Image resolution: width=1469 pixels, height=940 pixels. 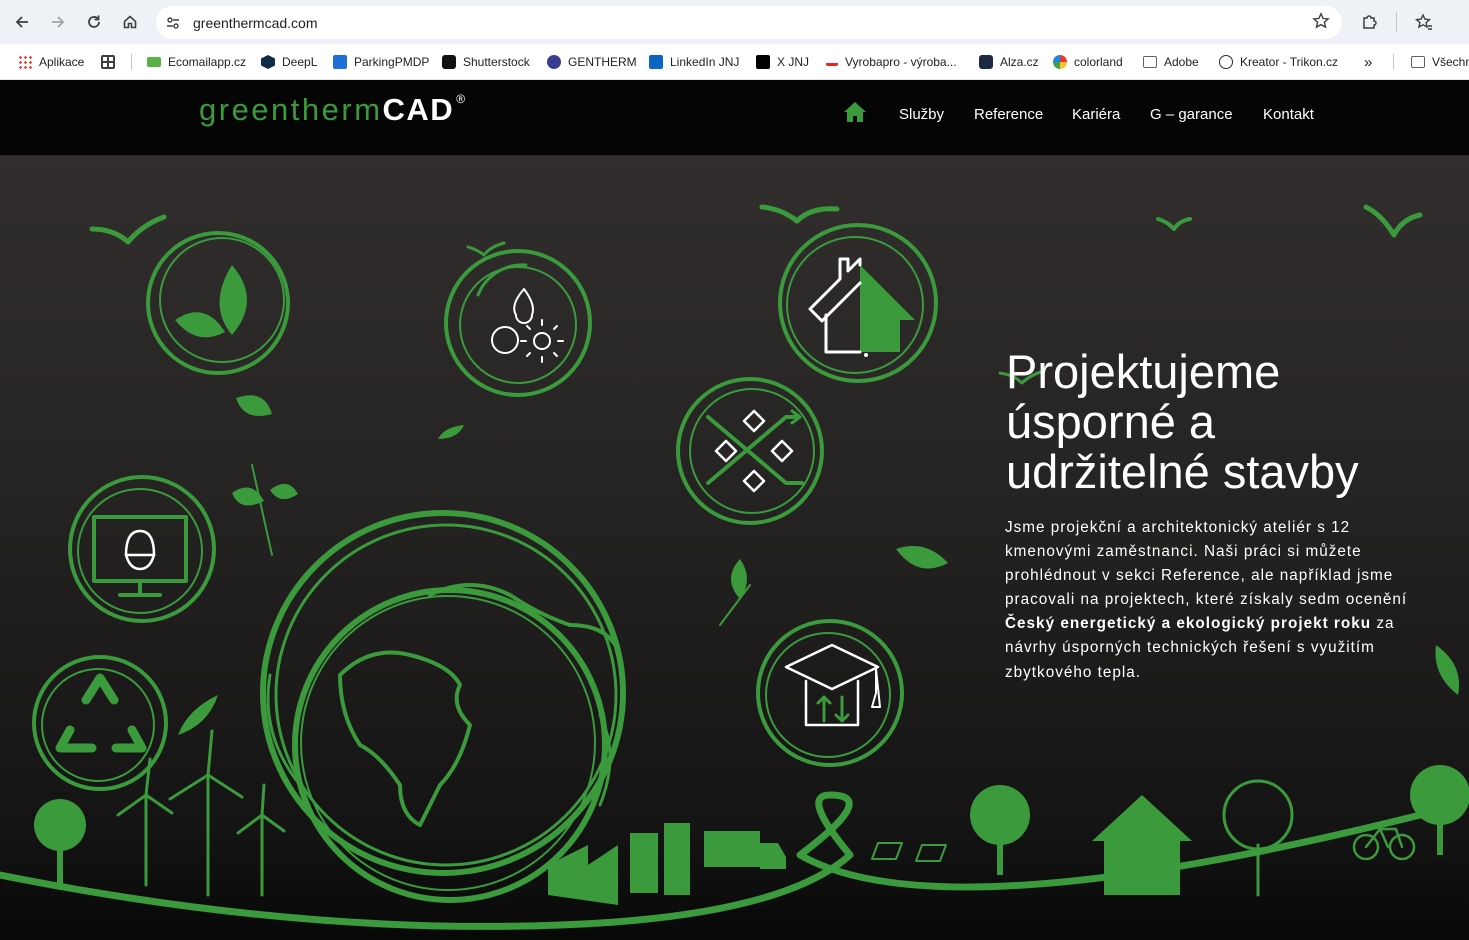 What do you see at coordinates (218, 303) in the screenshot?
I see `leaf-badge-icon` at bounding box center [218, 303].